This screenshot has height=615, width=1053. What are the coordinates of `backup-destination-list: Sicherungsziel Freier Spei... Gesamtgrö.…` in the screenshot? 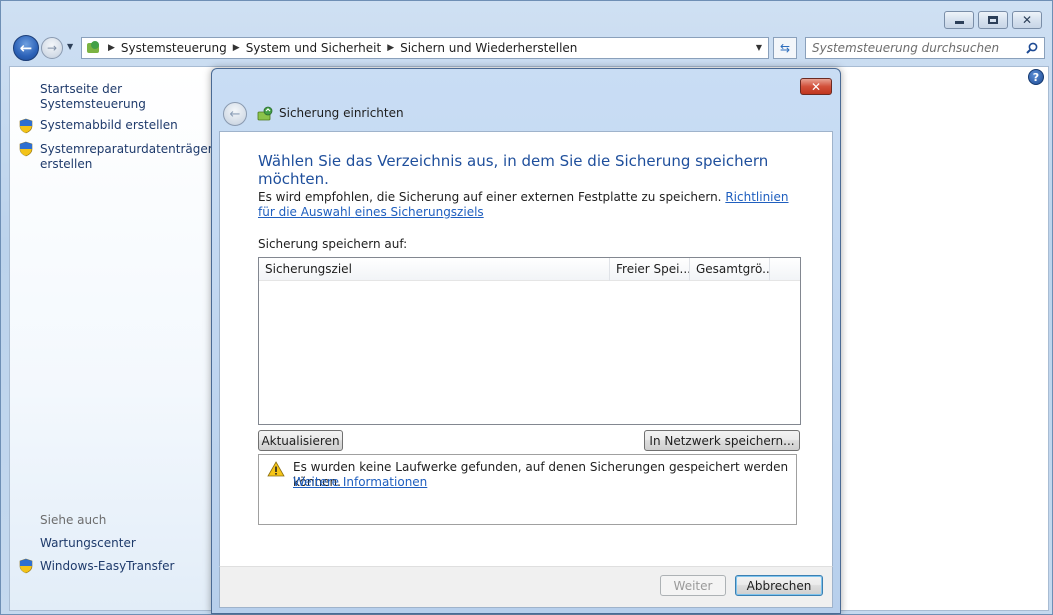 It's located at (529, 341).